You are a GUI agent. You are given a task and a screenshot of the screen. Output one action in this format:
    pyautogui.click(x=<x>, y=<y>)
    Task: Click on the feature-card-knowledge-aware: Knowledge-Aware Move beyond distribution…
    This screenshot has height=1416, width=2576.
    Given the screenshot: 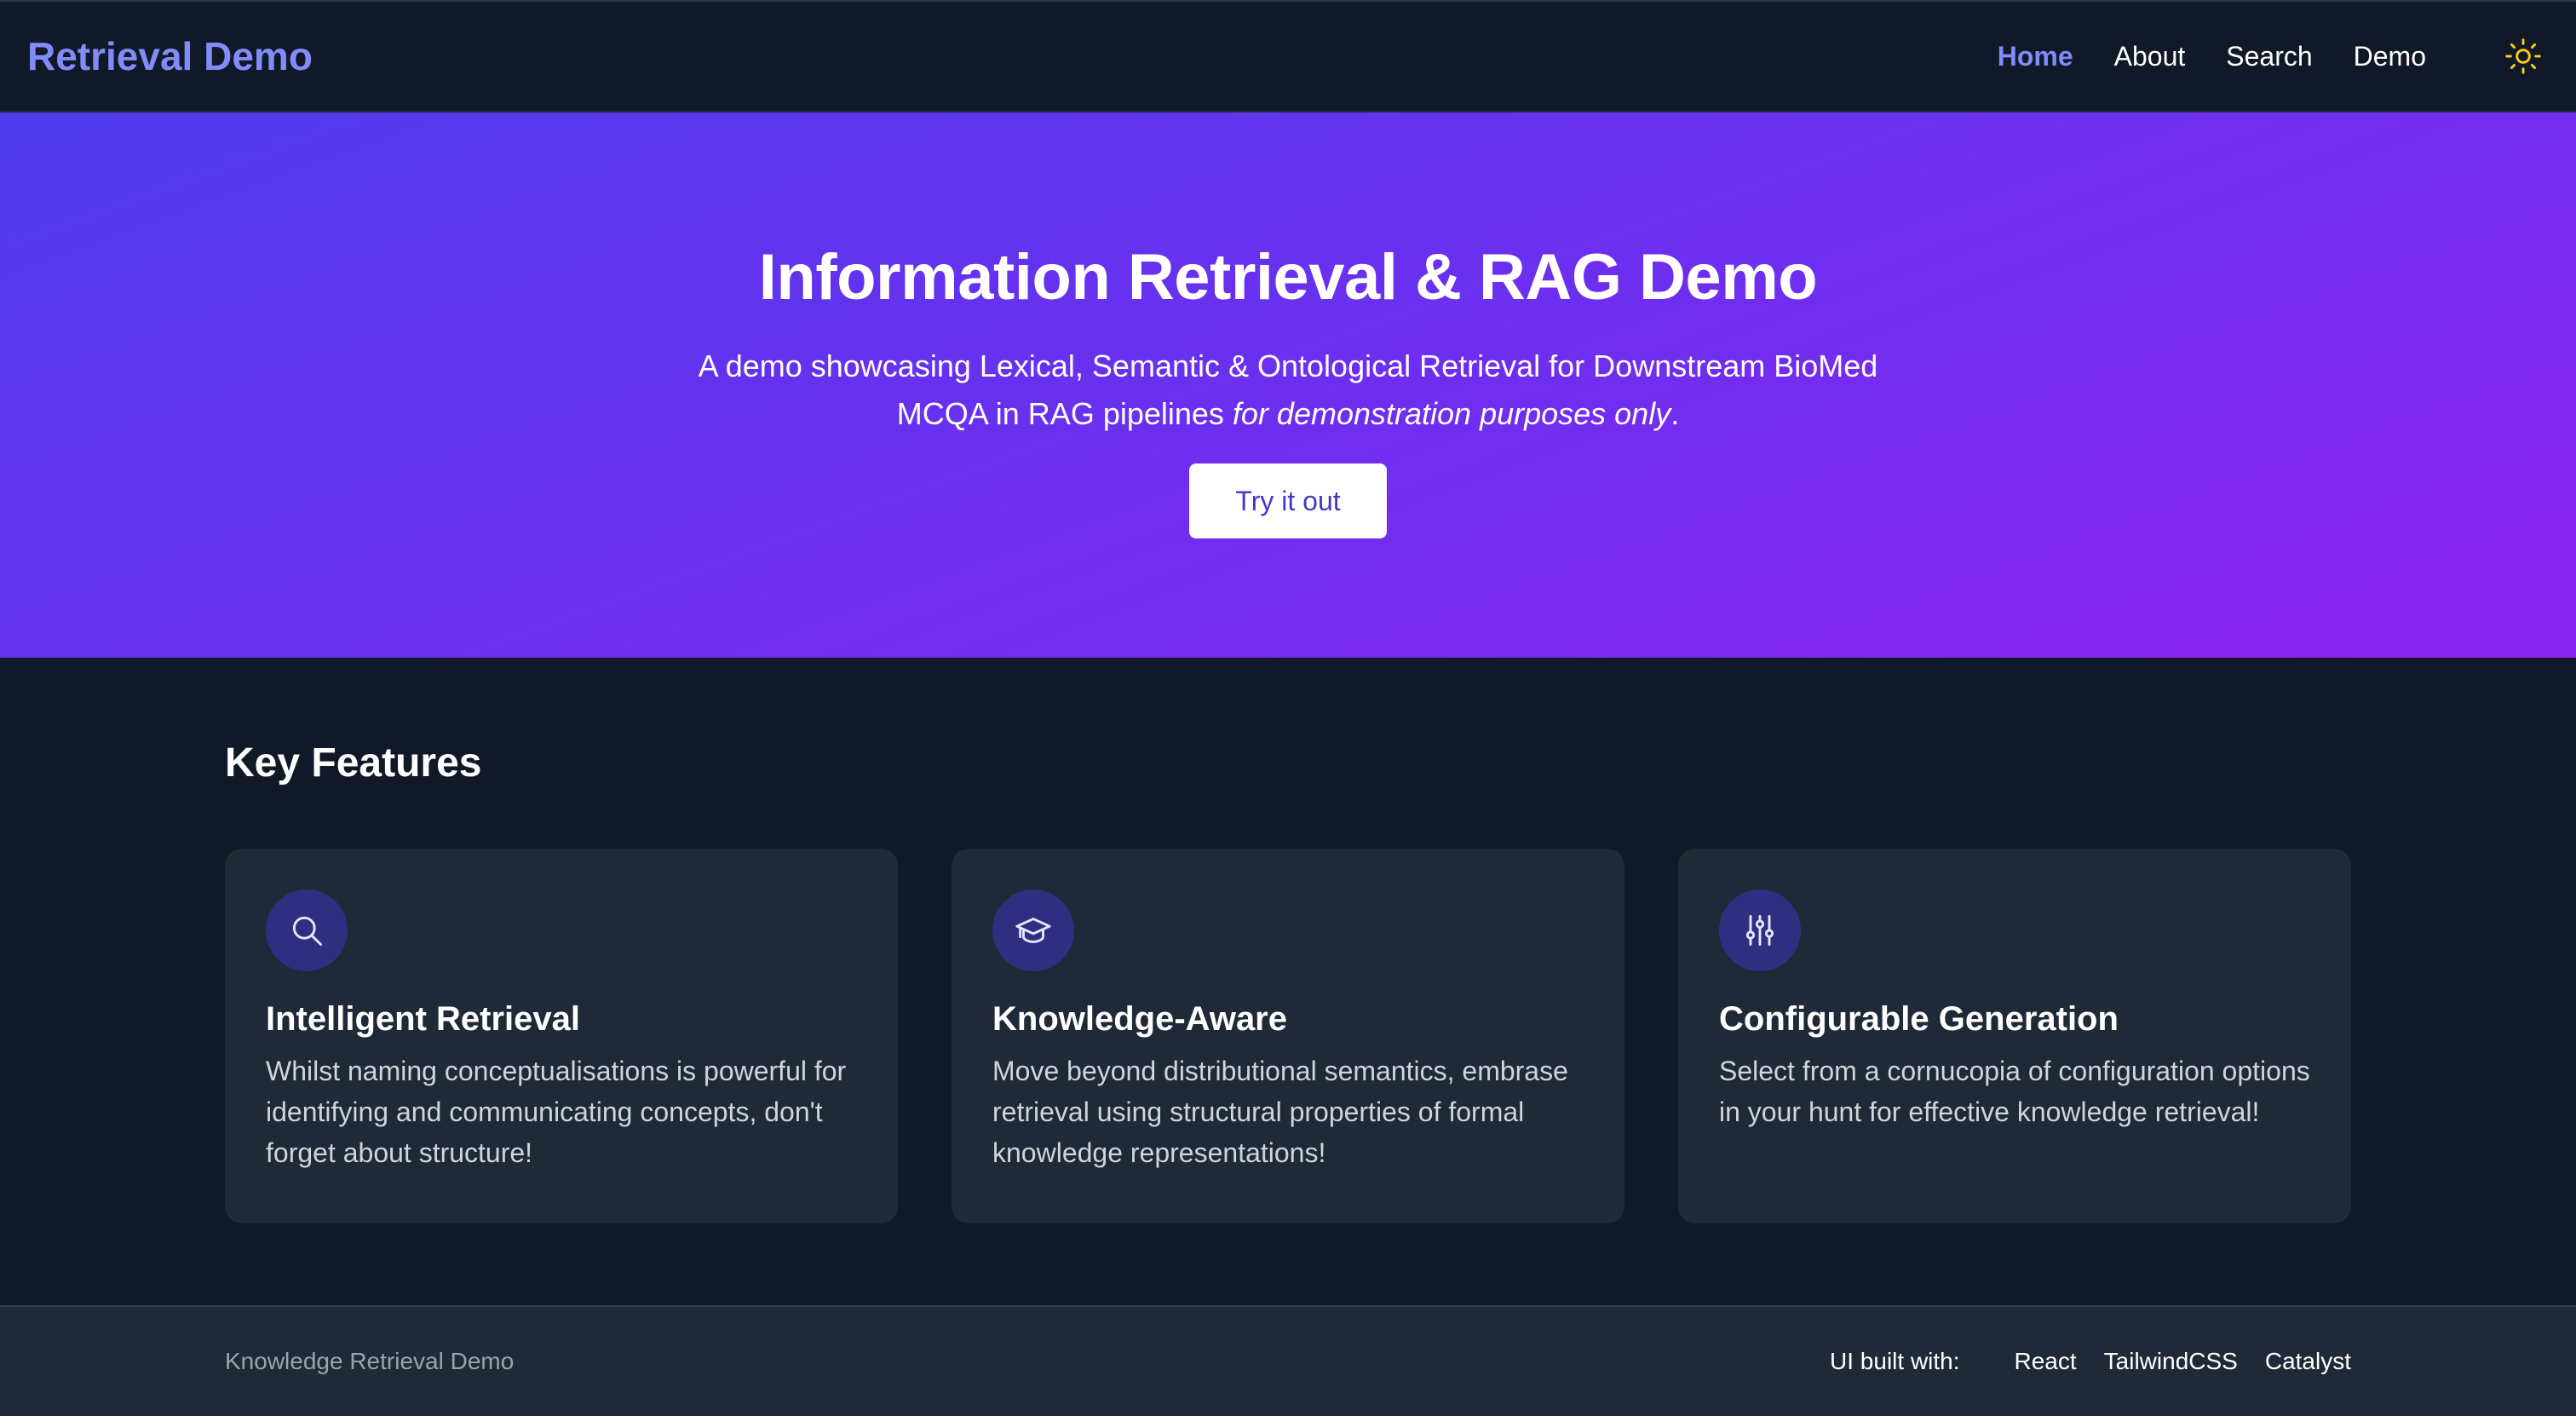 What is the action you would take?
    pyautogui.click(x=1288, y=1036)
    